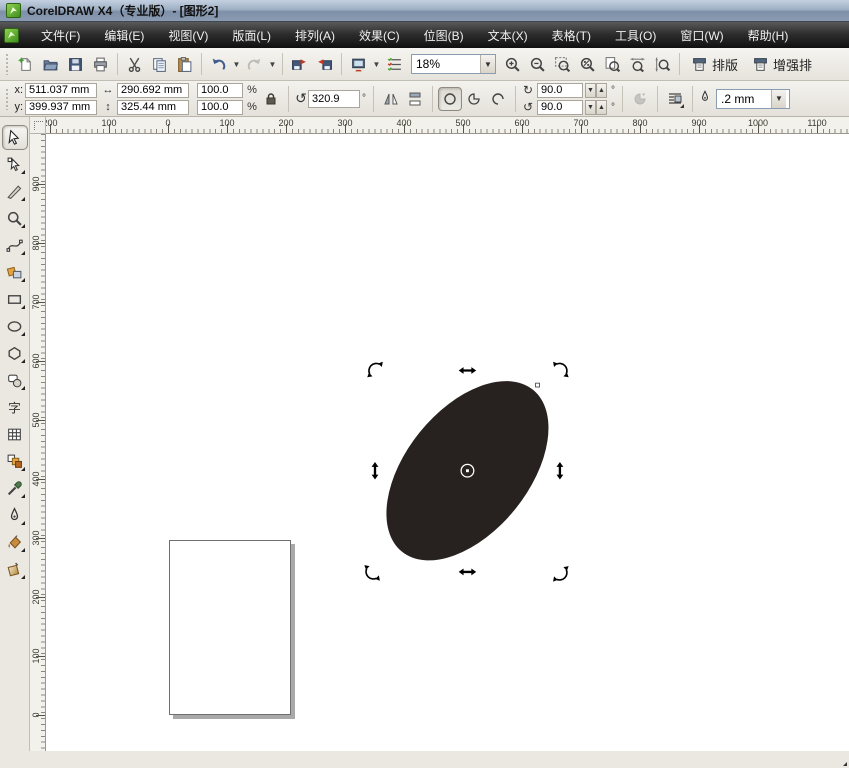  What do you see at coordinates (15, 488) in the screenshot?
I see `eyedropper-tool-button` at bounding box center [15, 488].